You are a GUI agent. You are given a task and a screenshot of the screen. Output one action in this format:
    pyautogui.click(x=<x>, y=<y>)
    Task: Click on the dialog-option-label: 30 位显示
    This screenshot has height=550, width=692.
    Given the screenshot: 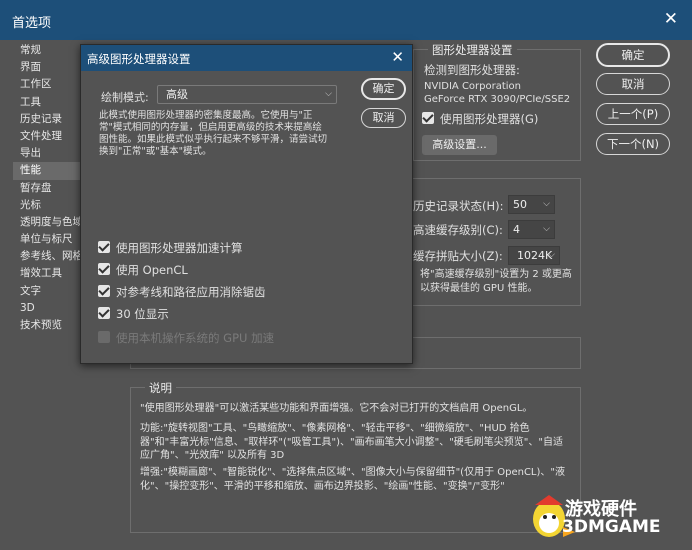 What is the action you would take?
    pyautogui.click(x=142, y=314)
    